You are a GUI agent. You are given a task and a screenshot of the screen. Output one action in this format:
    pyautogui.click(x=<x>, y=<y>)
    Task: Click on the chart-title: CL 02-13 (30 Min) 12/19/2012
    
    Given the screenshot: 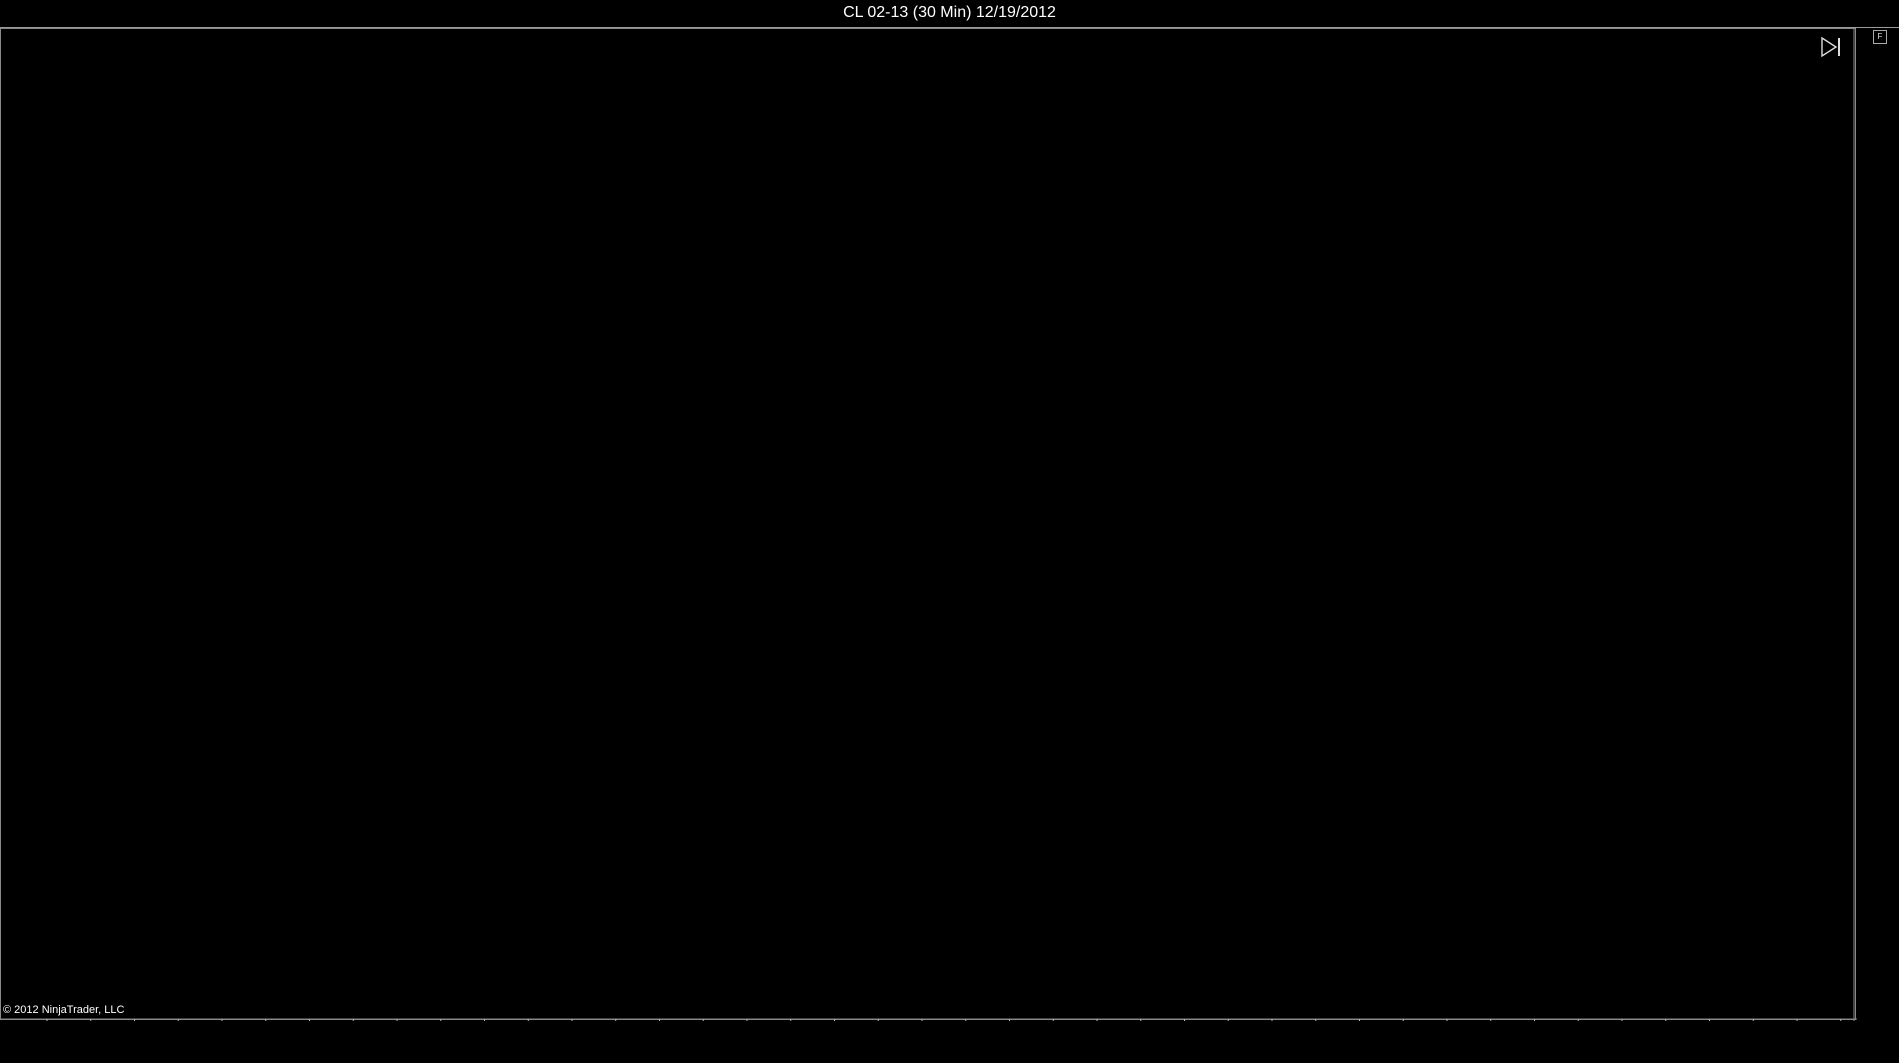 What is the action you would take?
    pyautogui.click(x=949, y=12)
    